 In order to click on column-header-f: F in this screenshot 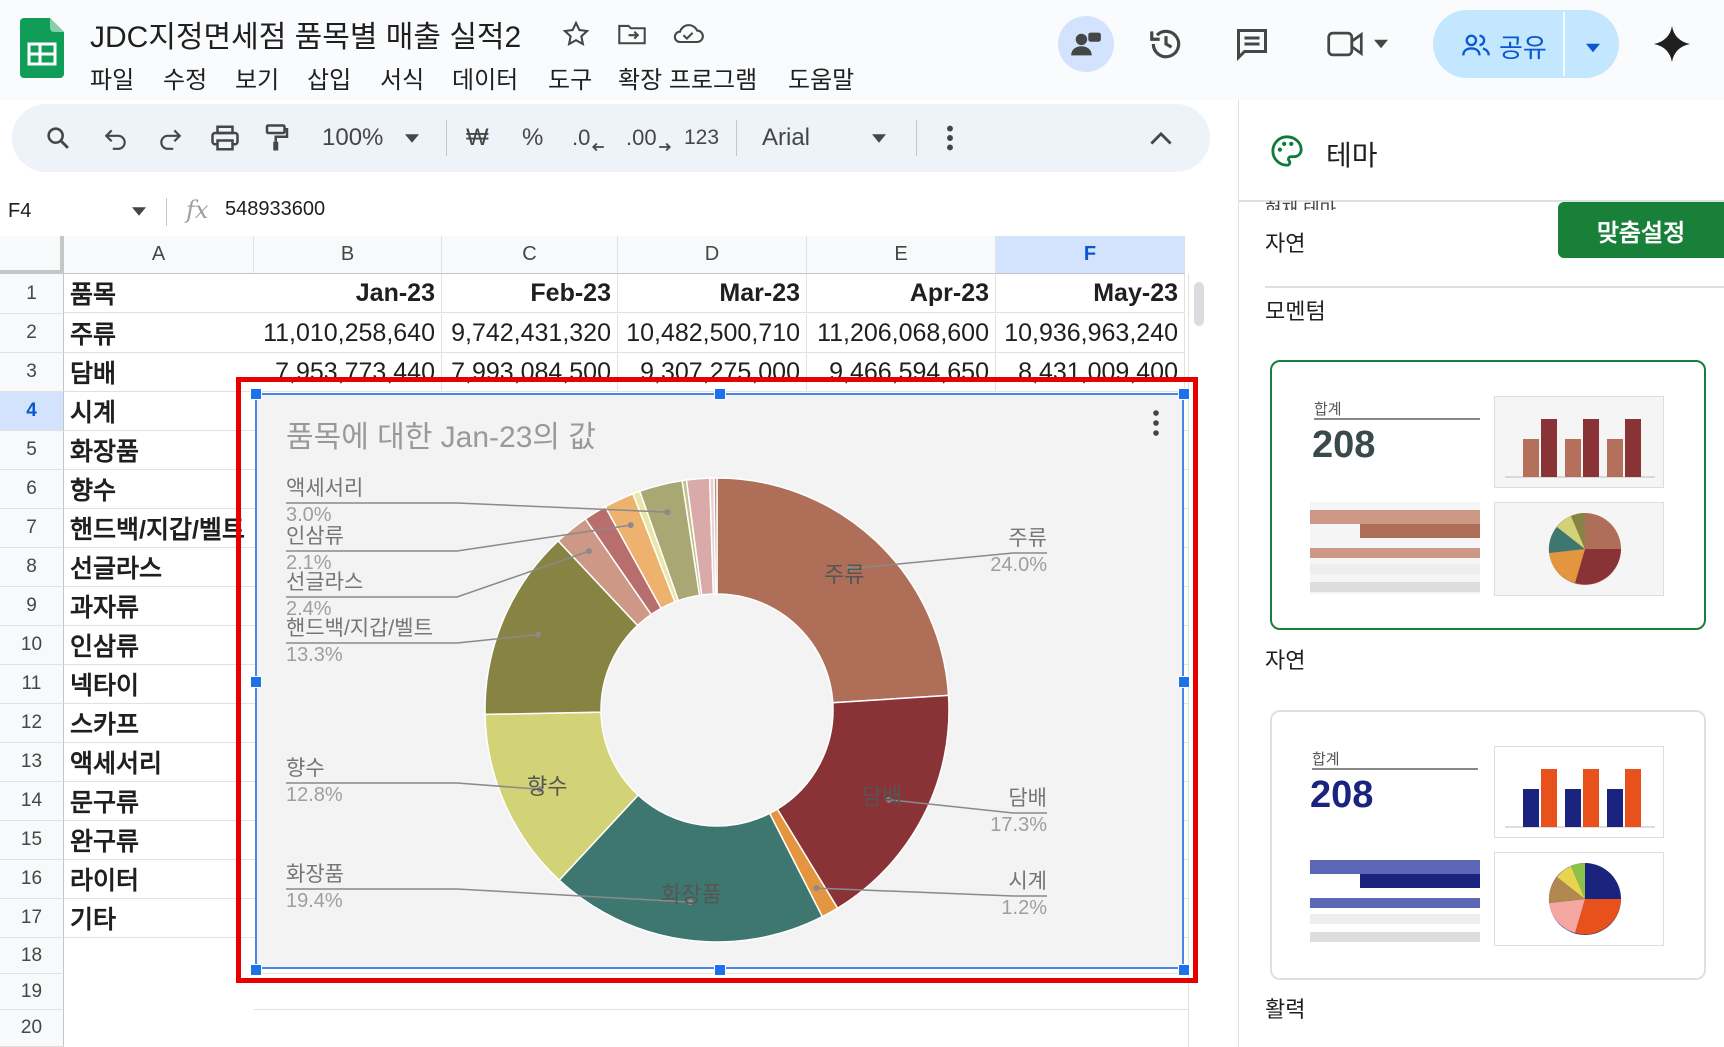, I will do `click(1090, 255)`.